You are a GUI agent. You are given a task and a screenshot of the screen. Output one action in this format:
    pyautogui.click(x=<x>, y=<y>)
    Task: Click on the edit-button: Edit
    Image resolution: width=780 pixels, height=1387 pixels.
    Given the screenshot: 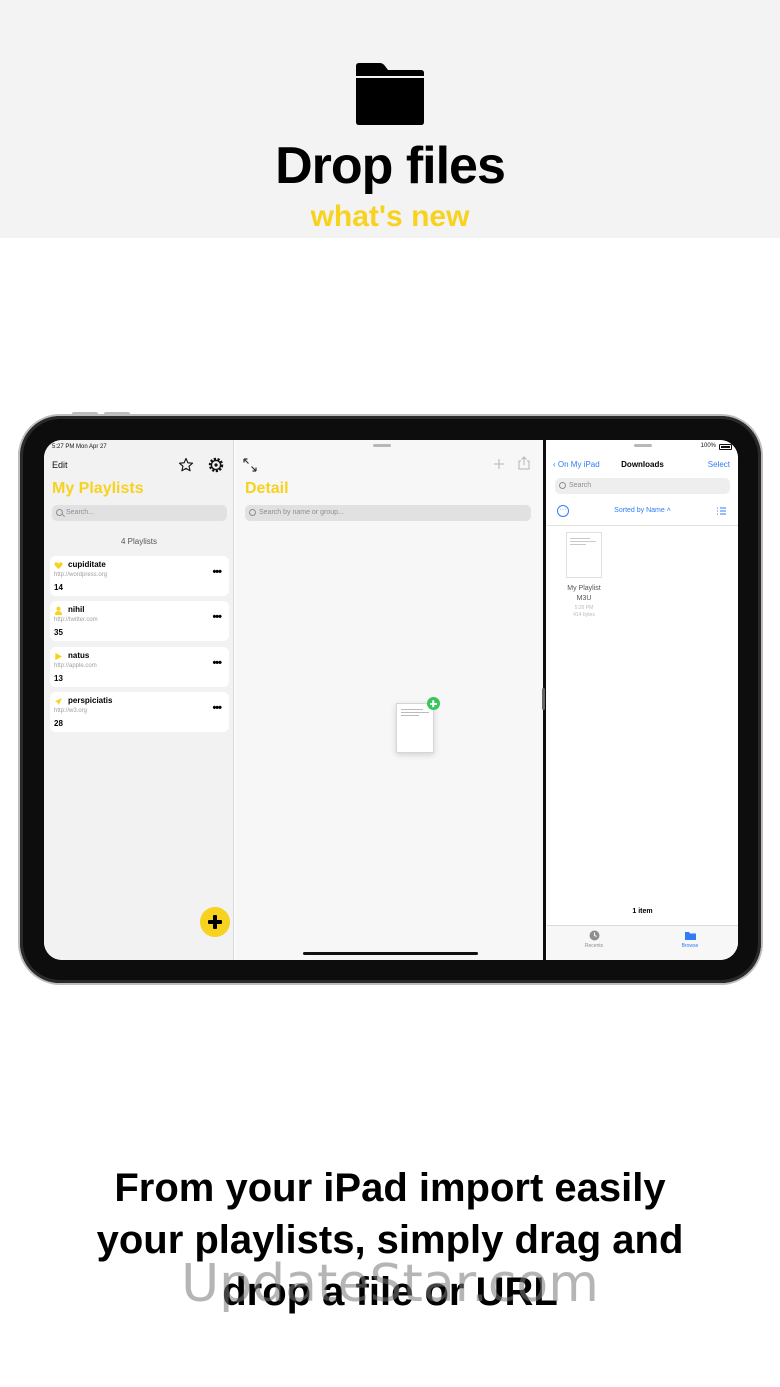 What is the action you would take?
    pyautogui.click(x=60, y=465)
    